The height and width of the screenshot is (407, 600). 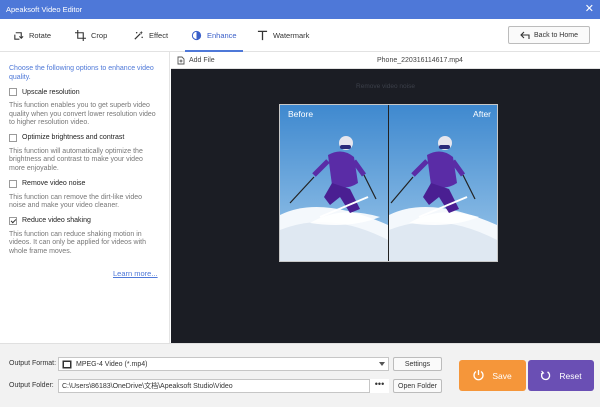 I want to click on add-file-label: Add File, so click(x=202, y=60).